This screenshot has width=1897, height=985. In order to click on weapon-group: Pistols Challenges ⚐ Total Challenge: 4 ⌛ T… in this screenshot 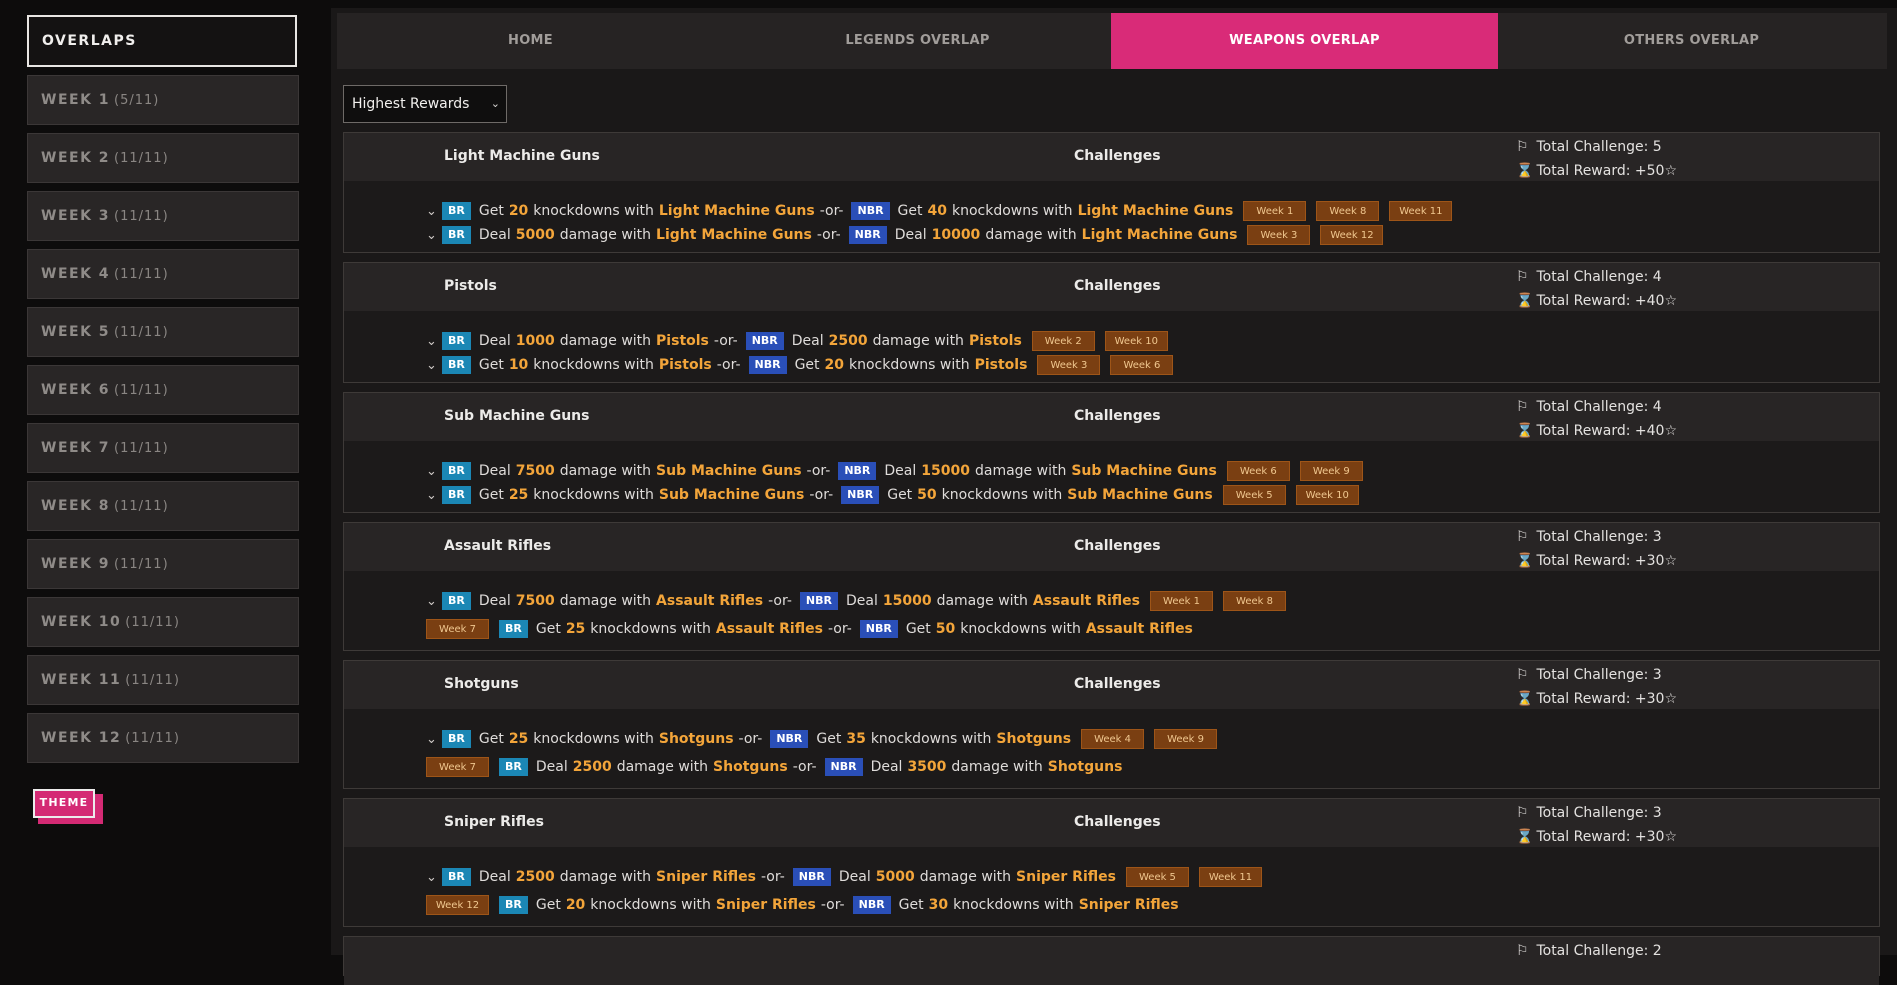, I will do `click(1111, 322)`.